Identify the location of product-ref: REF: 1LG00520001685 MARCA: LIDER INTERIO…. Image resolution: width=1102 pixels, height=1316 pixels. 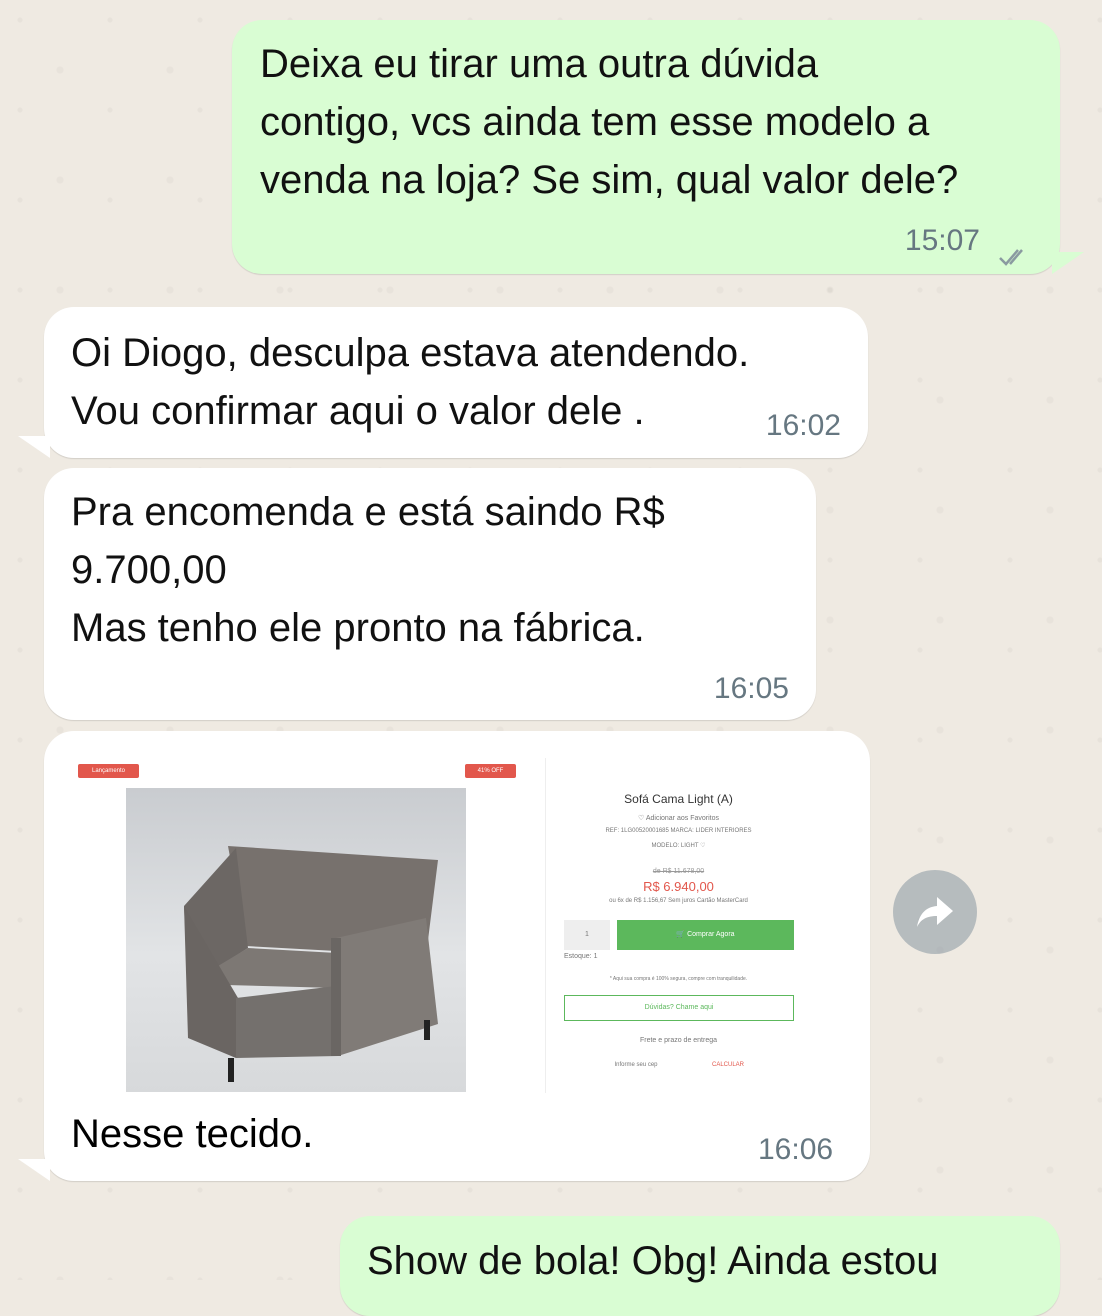
(678, 831).